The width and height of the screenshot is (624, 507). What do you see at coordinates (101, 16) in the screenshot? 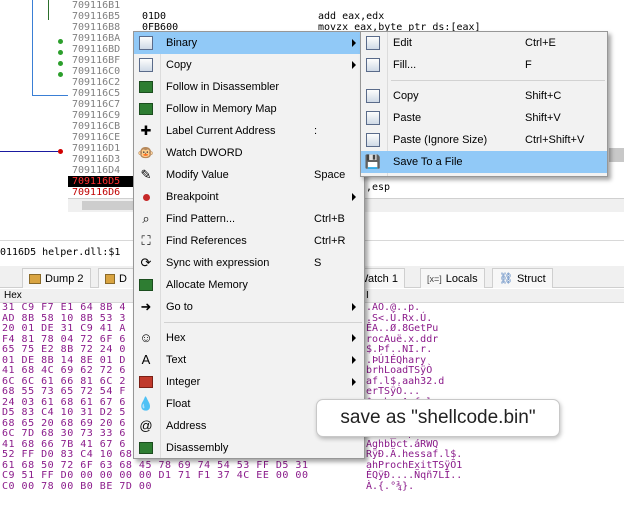
I see `address-cell: 709116B5` at bounding box center [101, 16].